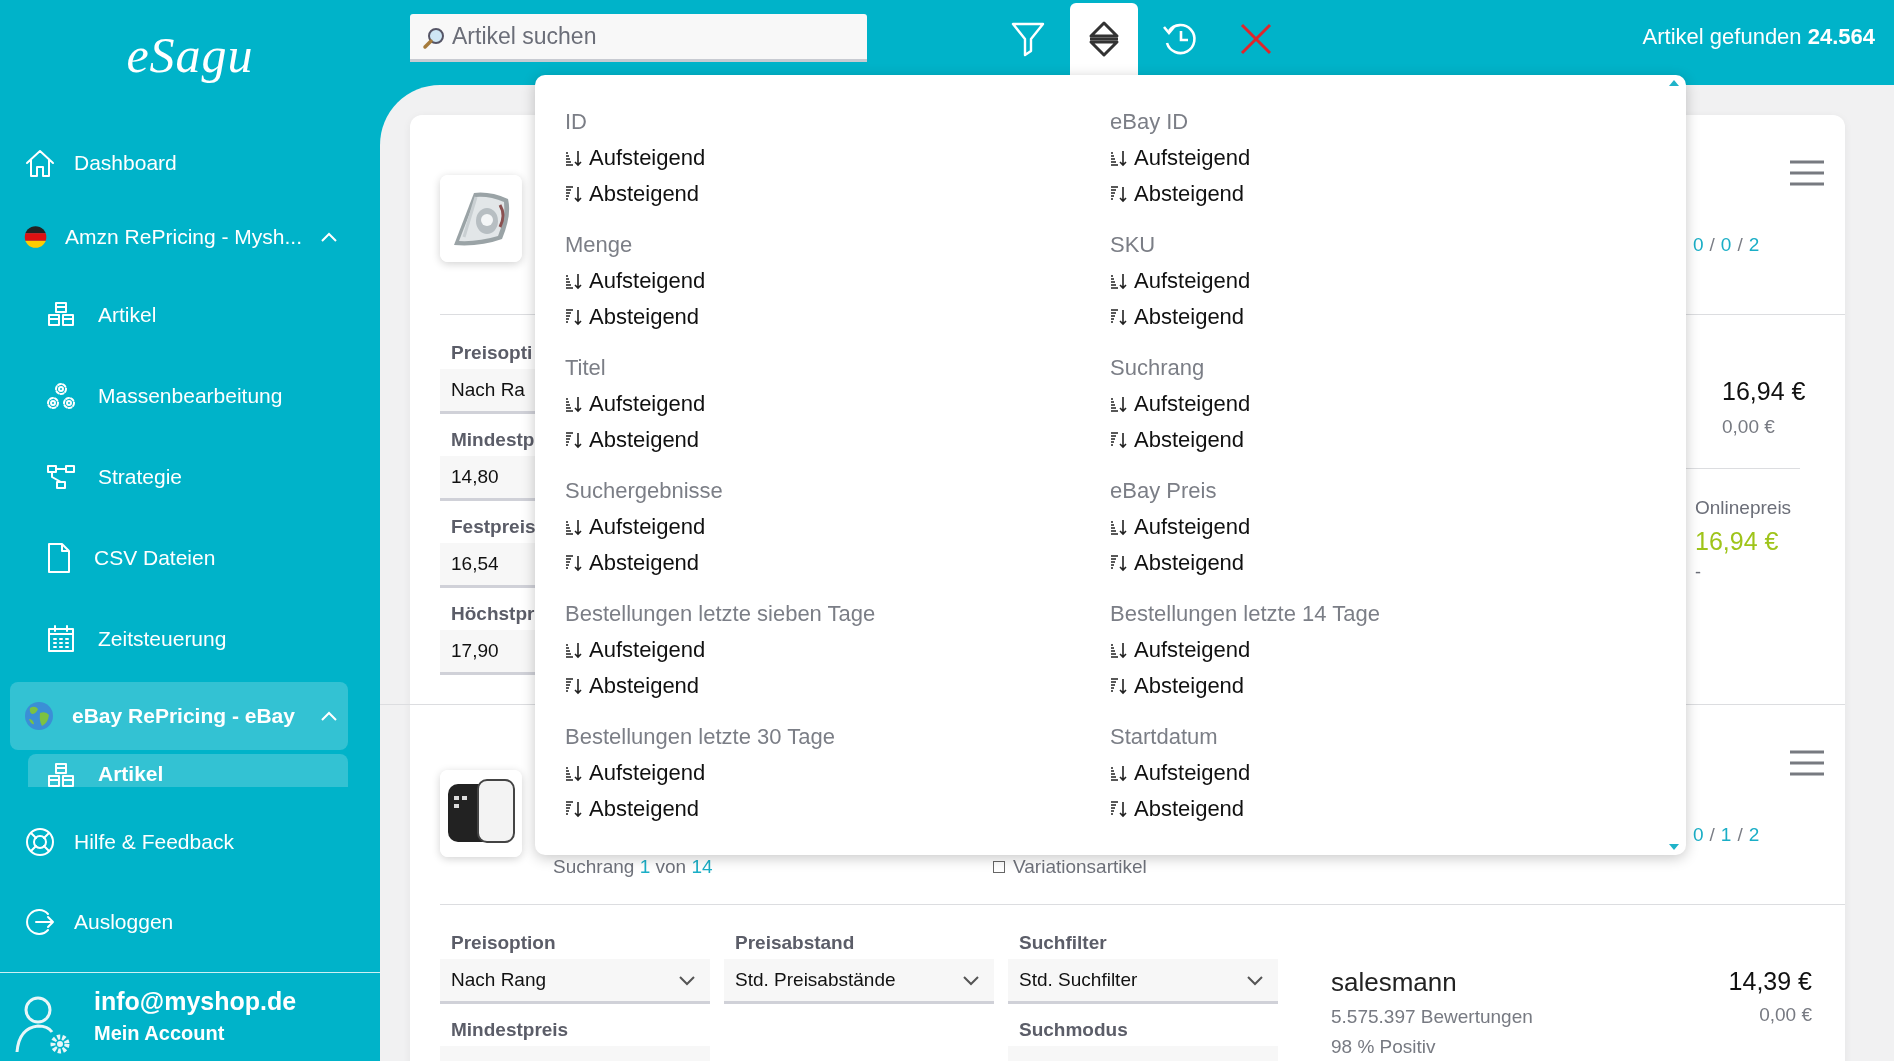 Image resolution: width=1894 pixels, height=1061 pixels. I want to click on logout-icon, so click(40, 922).